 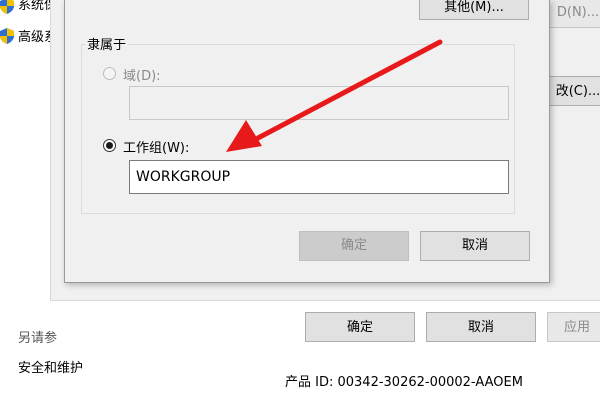 What do you see at coordinates (107, 43) in the screenshot?
I see `member-of-title: 隶属于` at bounding box center [107, 43].